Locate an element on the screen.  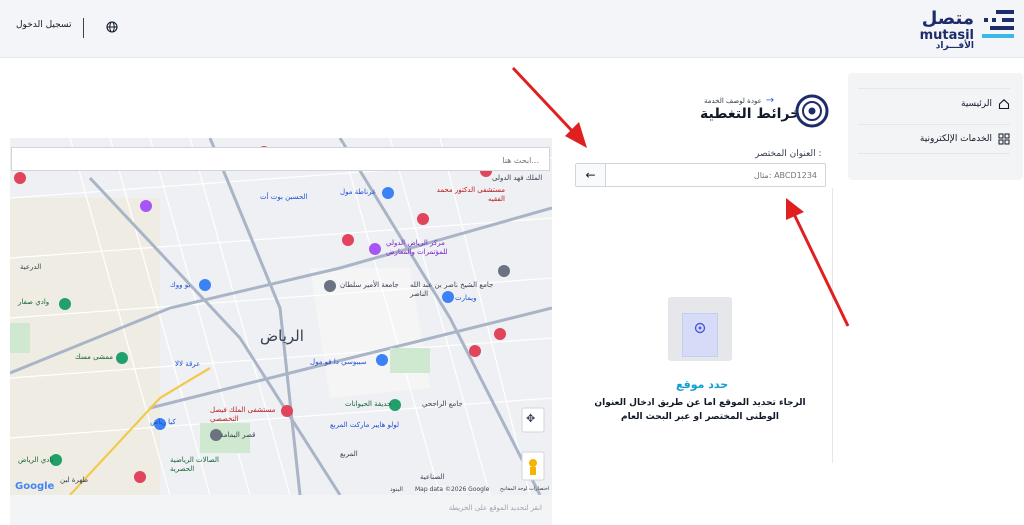
map-label: كيا رياض is located at coordinates (163, 422).